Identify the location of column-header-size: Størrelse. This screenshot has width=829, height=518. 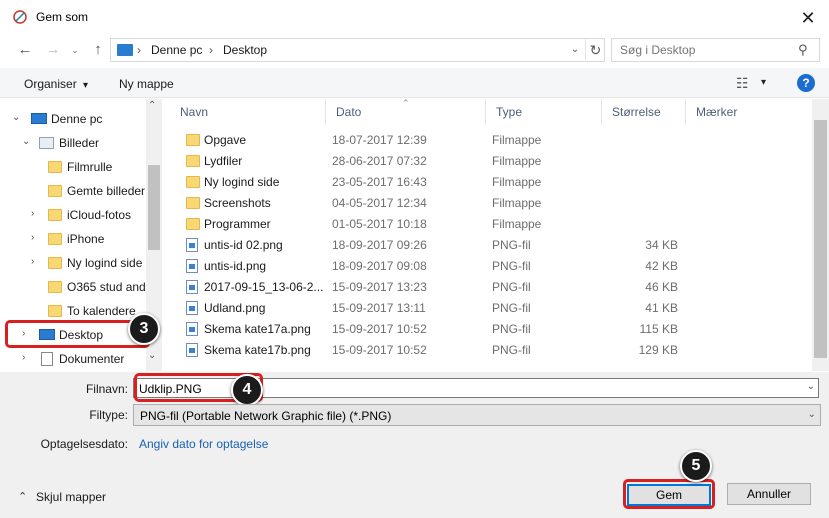
(644, 112).